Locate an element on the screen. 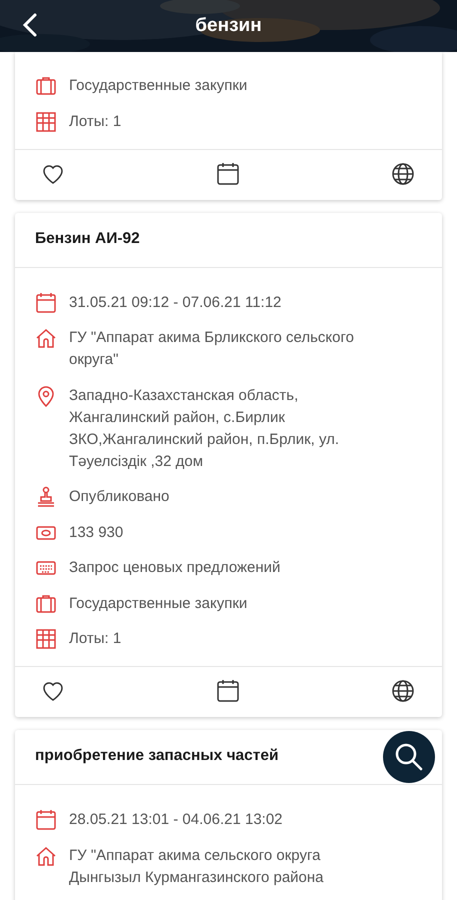 This screenshot has height=900, width=457. back-icon is located at coordinates (30, 25).